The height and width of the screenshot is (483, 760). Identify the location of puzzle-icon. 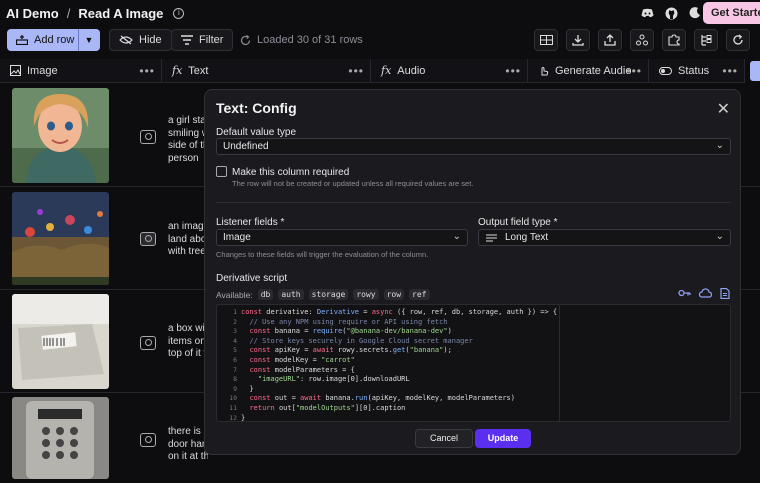
(674, 40).